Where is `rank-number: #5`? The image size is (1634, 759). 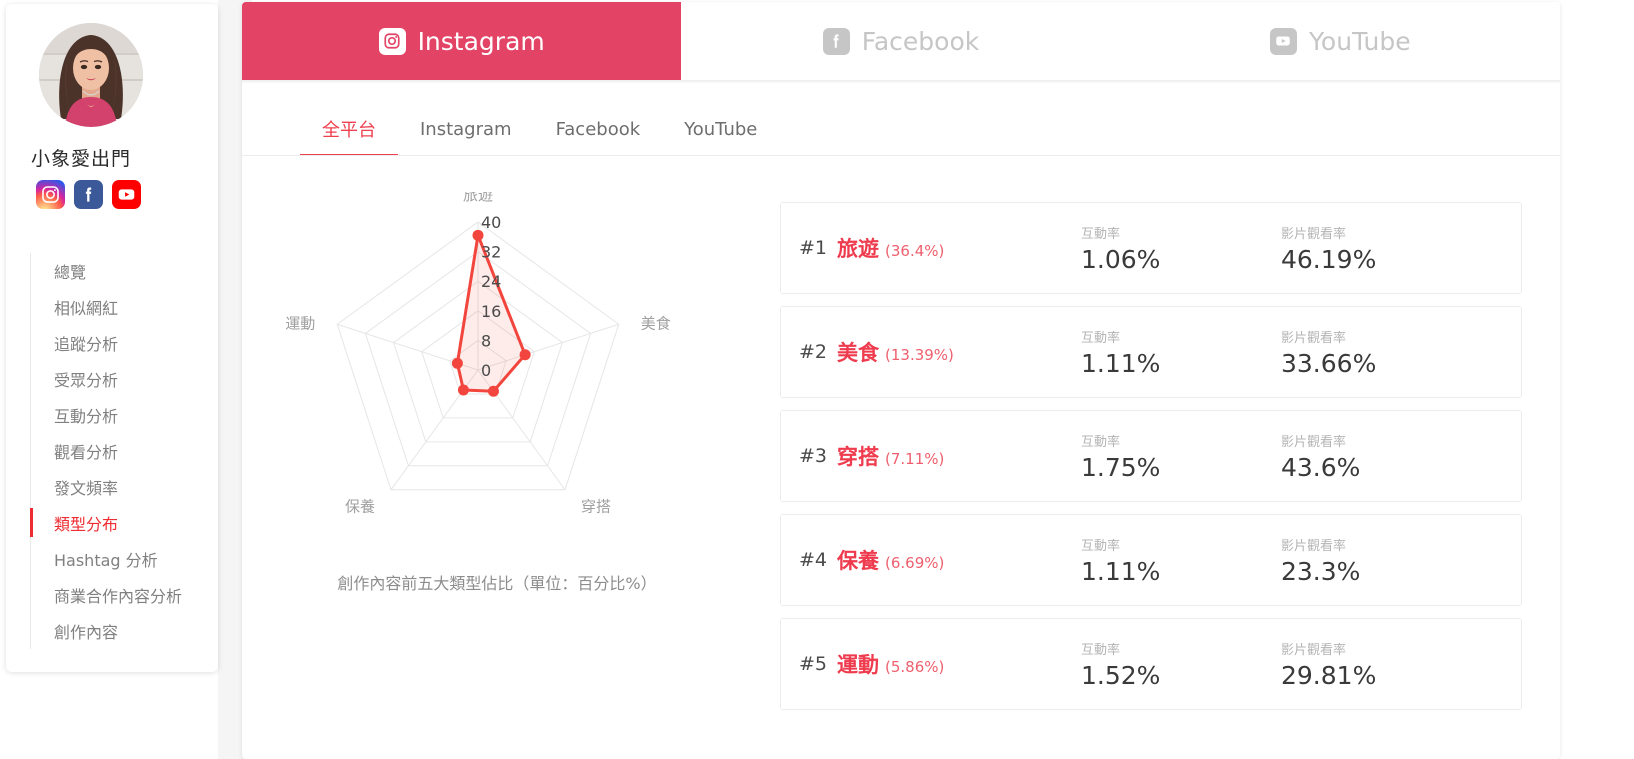 rank-number: #5 is located at coordinates (812, 664).